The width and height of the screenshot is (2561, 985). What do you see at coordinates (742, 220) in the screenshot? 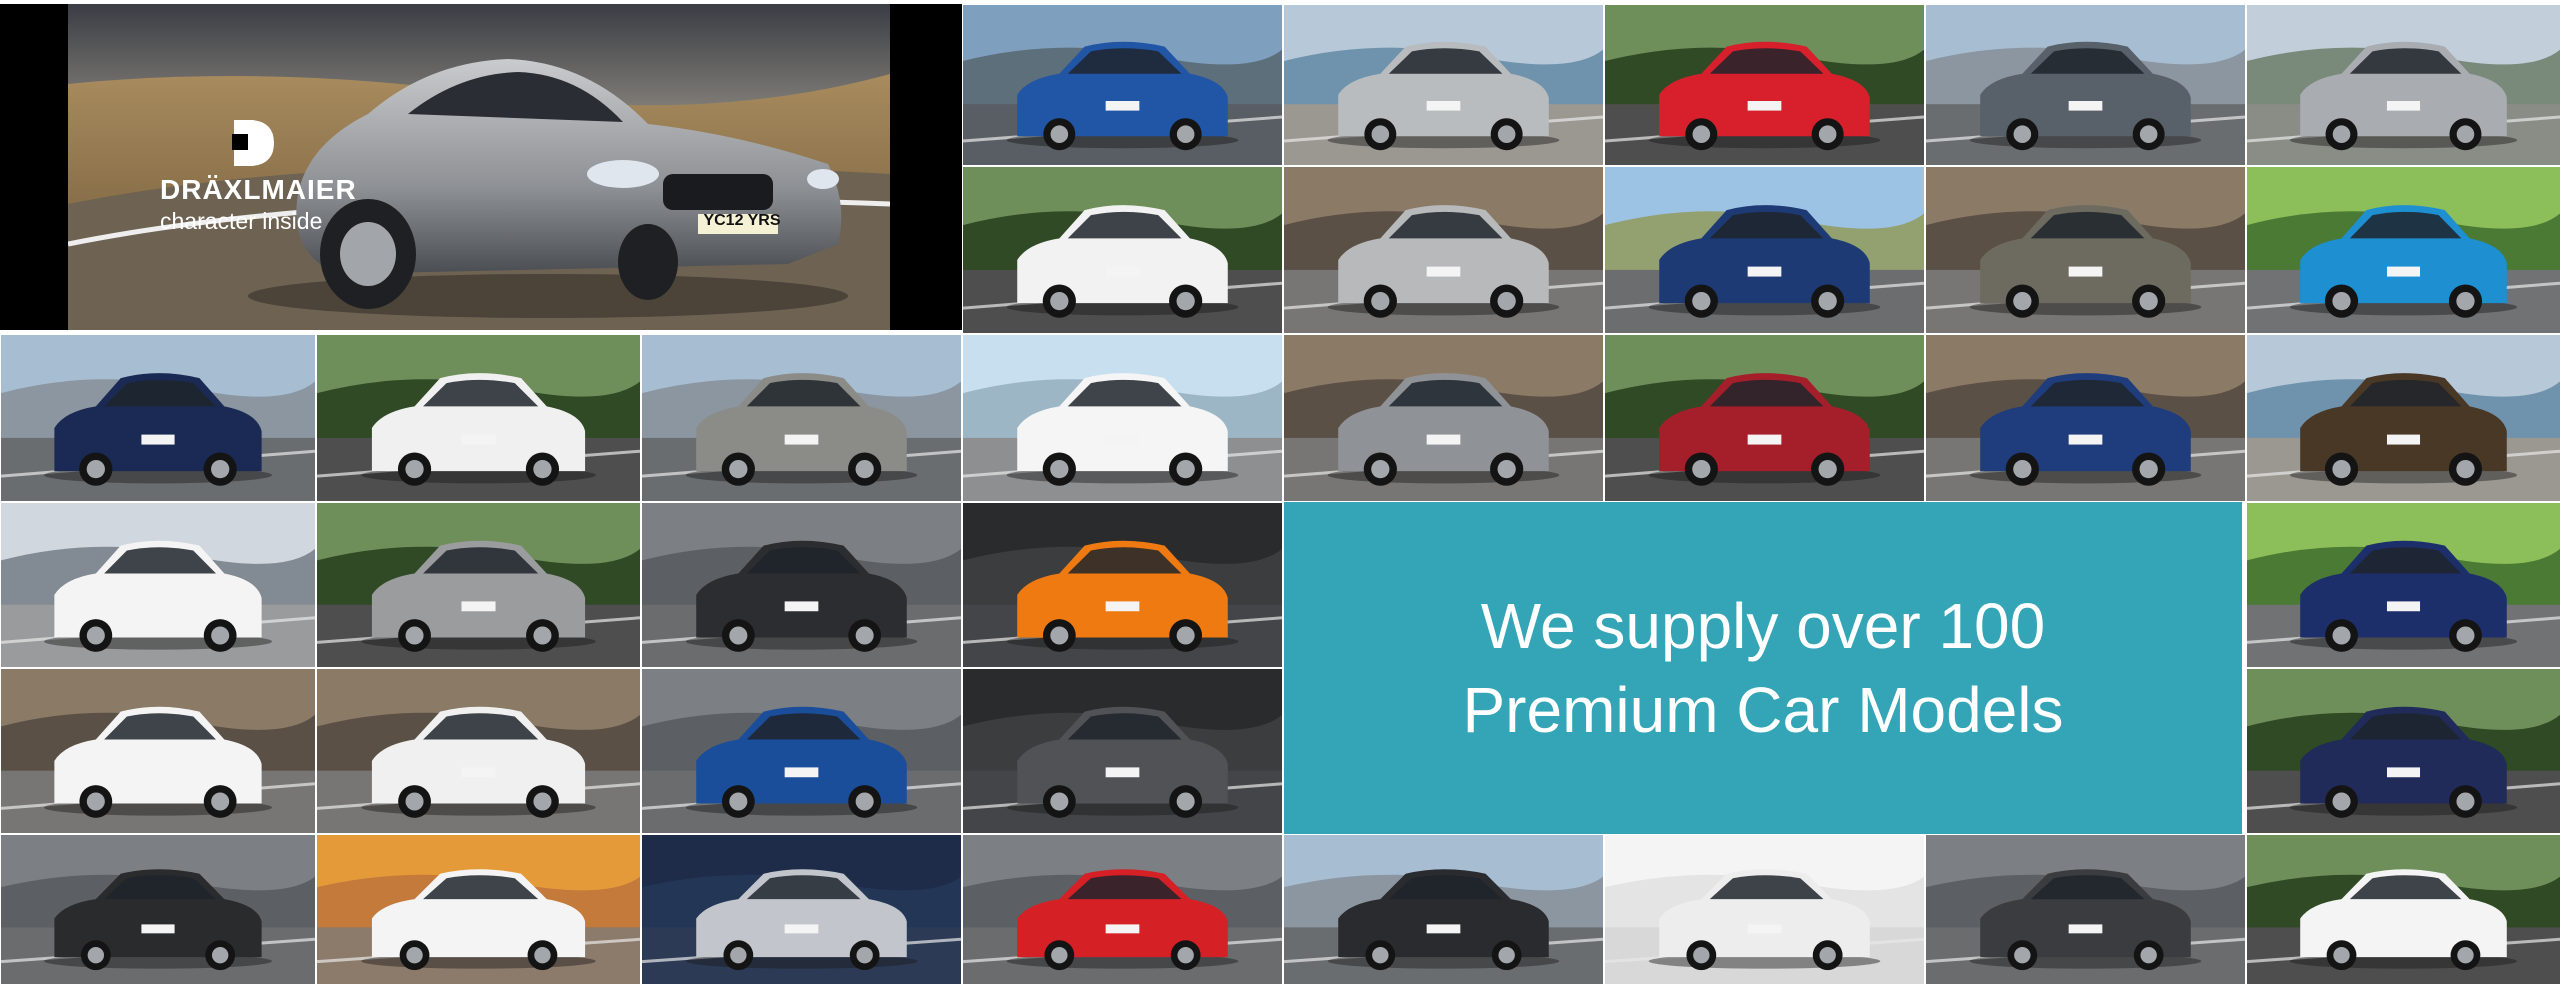
I see `license-plate-text: YC12 YRS` at bounding box center [742, 220].